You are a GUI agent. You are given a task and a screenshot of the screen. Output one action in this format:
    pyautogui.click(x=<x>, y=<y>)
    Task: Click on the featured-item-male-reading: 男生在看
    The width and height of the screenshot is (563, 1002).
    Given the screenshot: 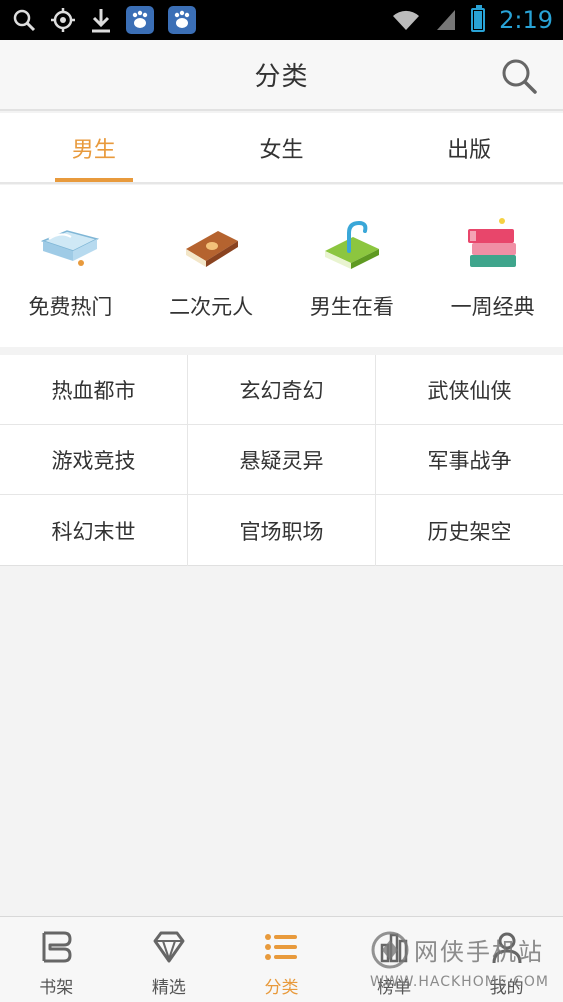 What is the action you would take?
    pyautogui.click(x=352, y=266)
    